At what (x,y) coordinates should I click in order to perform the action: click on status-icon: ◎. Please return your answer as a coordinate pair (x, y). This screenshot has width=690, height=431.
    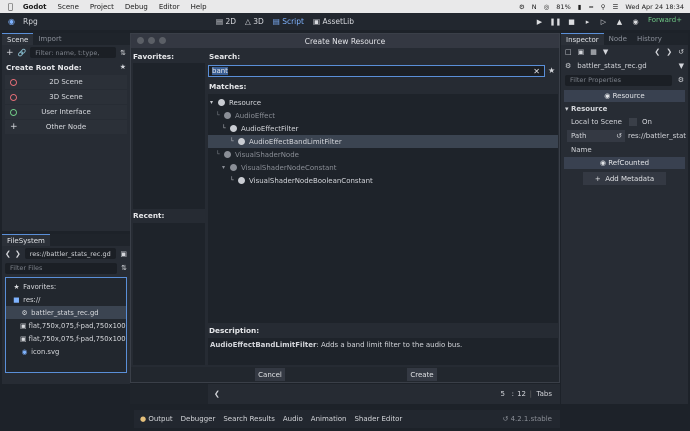
    Looking at the image, I should click on (547, 7).